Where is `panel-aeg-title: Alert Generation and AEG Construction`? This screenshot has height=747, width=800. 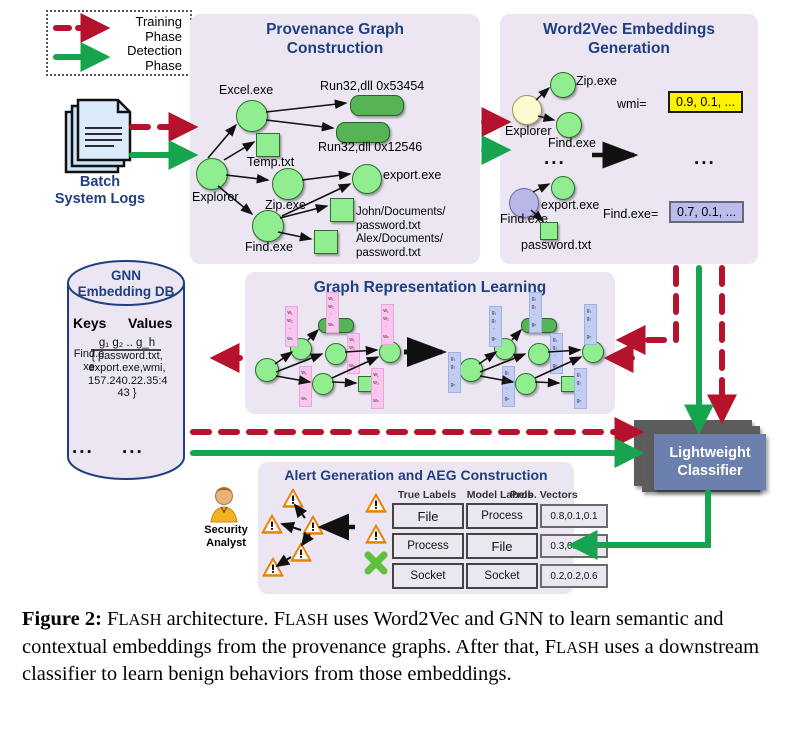
panel-aeg-title: Alert Generation and AEG Construction is located at coordinates (416, 475).